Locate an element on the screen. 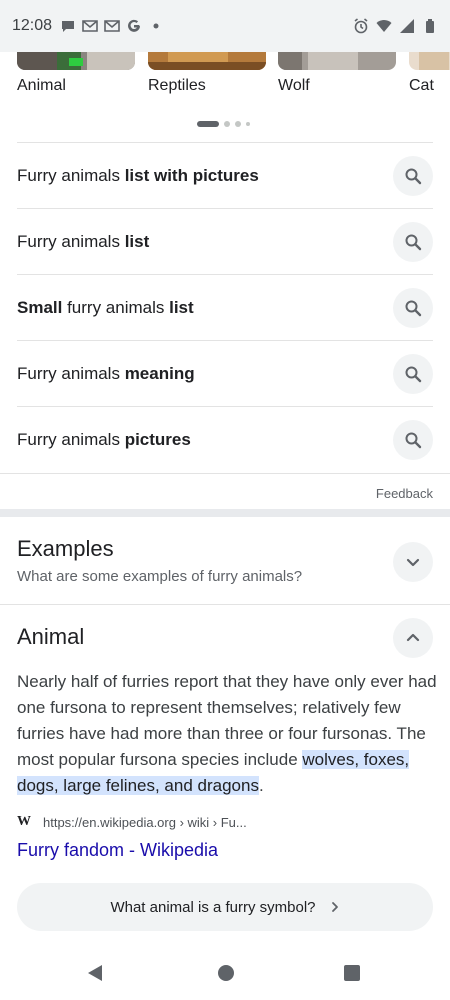 The height and width of the screenshot is (1000, 450). status-bar: 12:08 is located at coordinates (225, 26).